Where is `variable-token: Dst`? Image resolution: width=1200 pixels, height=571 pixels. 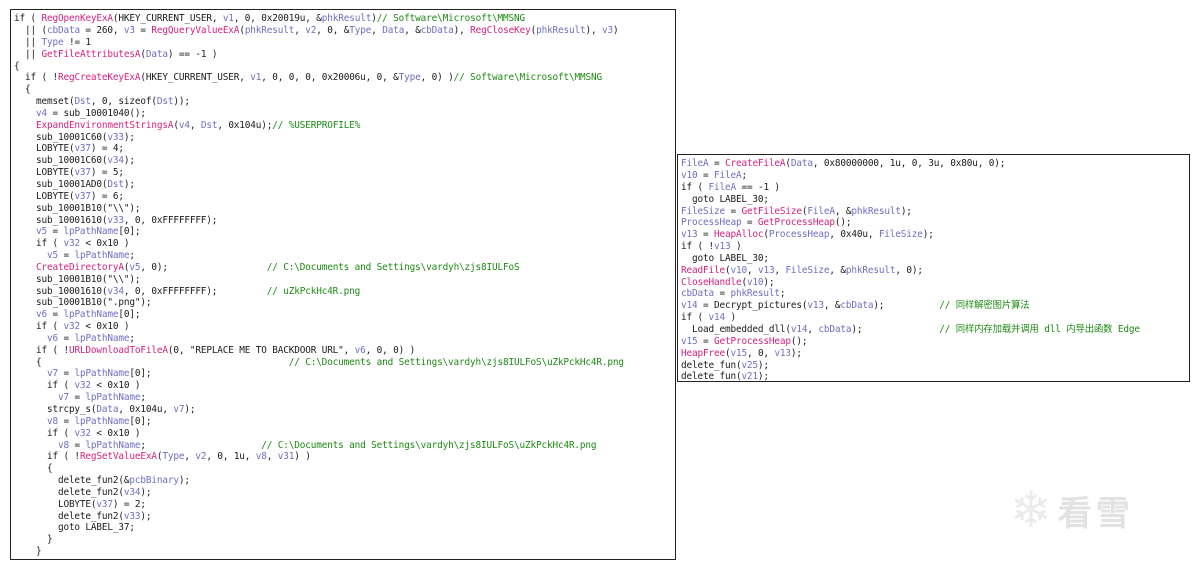
variable-token: Dst is located at coordinates (82, 102).